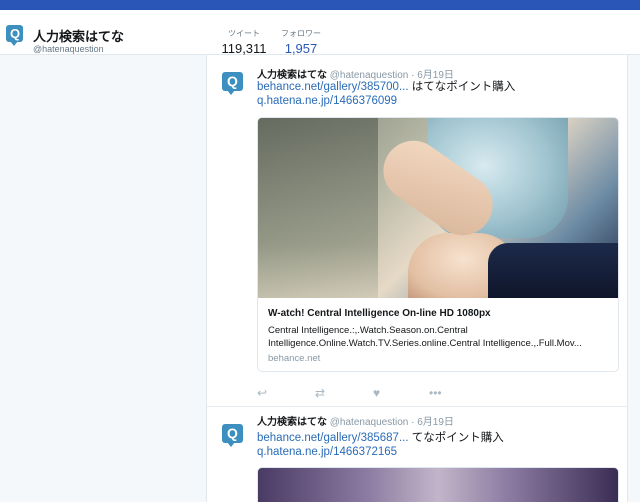 Image resolution: width=640 pixels, height=502 pixels. What do you see at coordinates (68, 49) in the screenshot?
I see `account-handle: @hatenaquestion` at bounding box center [68, 49].